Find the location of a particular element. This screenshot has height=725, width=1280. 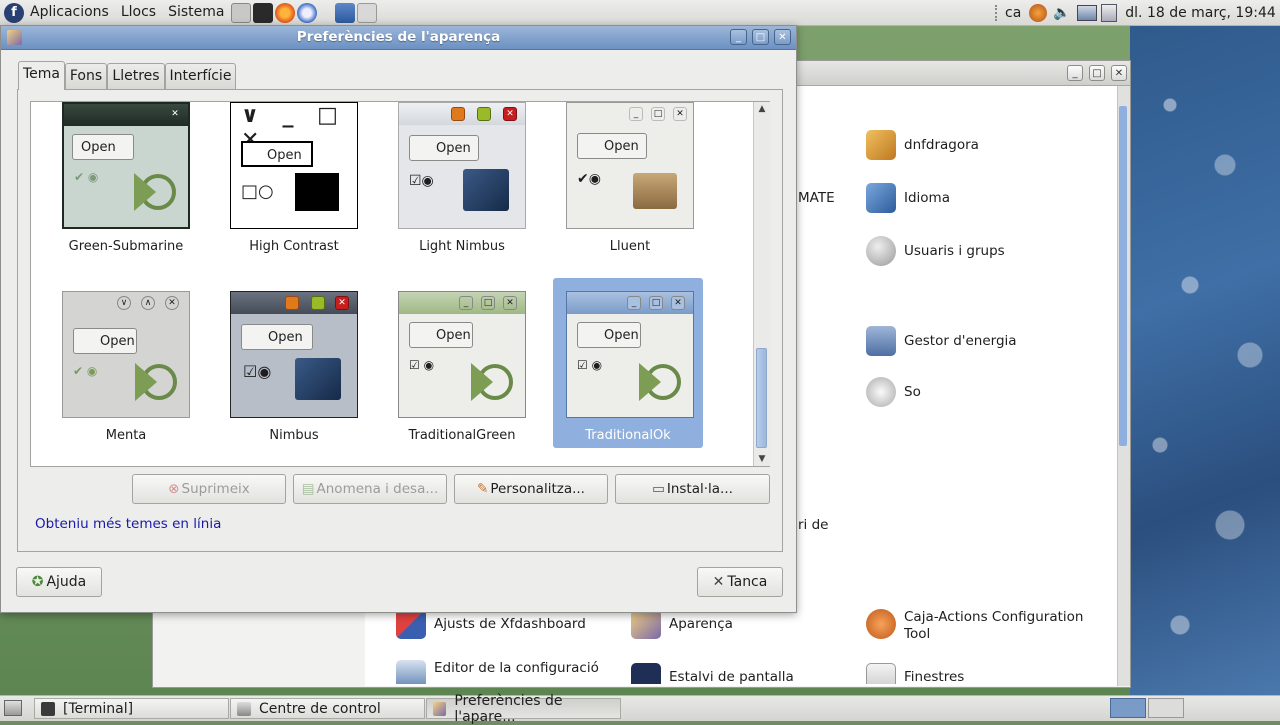

scroll-up-icon: ▲ is located at coordinates (762, 109).